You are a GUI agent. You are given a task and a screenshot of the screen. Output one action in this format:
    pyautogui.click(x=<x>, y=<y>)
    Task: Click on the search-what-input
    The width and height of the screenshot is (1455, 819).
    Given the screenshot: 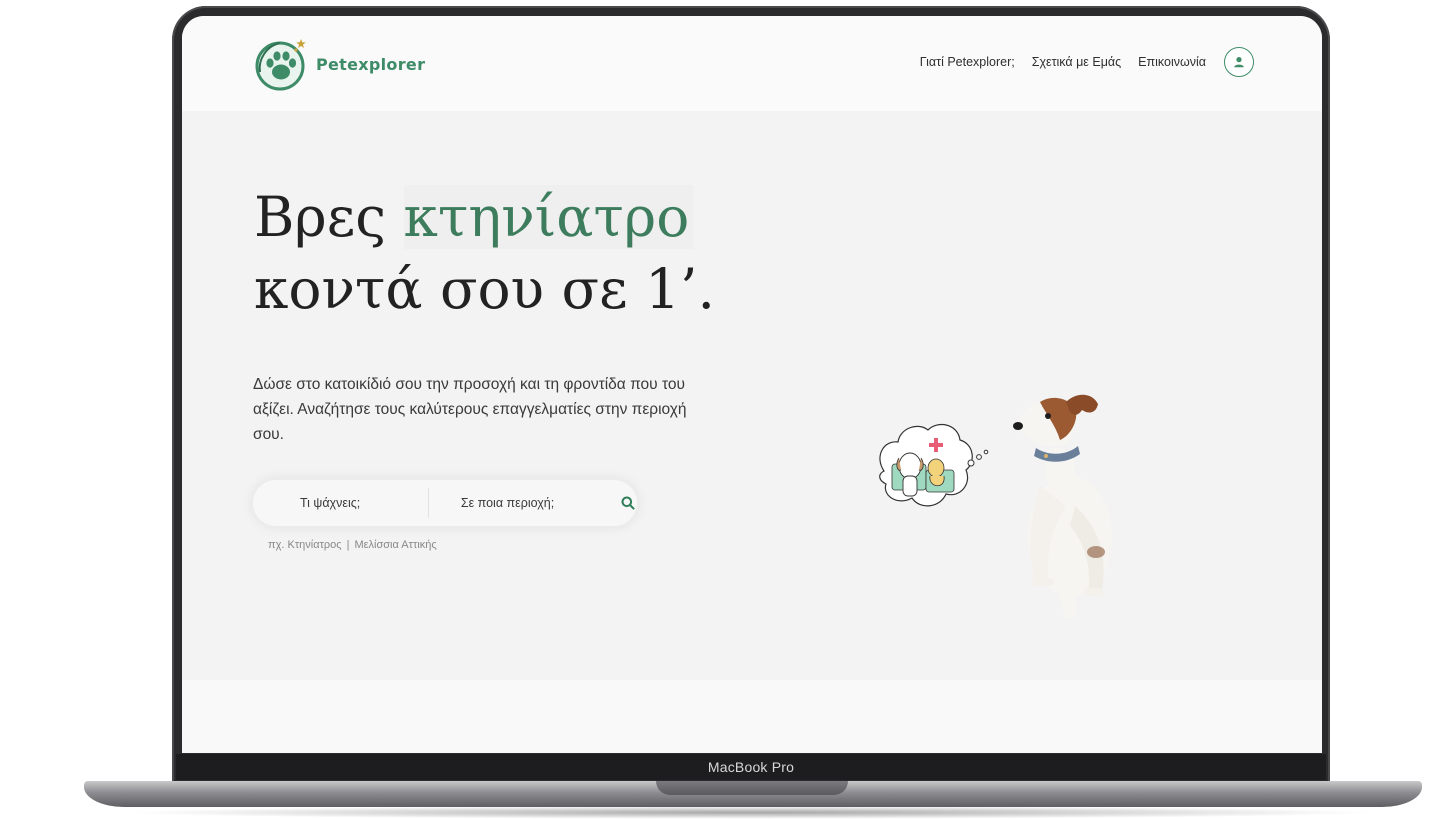 What is the action you would take?
    pyautogui.click(x=360, y=503)
    